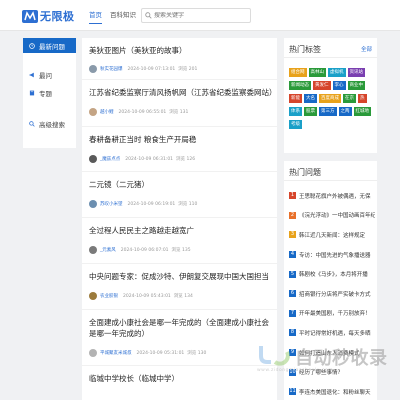  I want to click on hot-question-title: 专访：中国先进的气象播送器, so click(335, 255).